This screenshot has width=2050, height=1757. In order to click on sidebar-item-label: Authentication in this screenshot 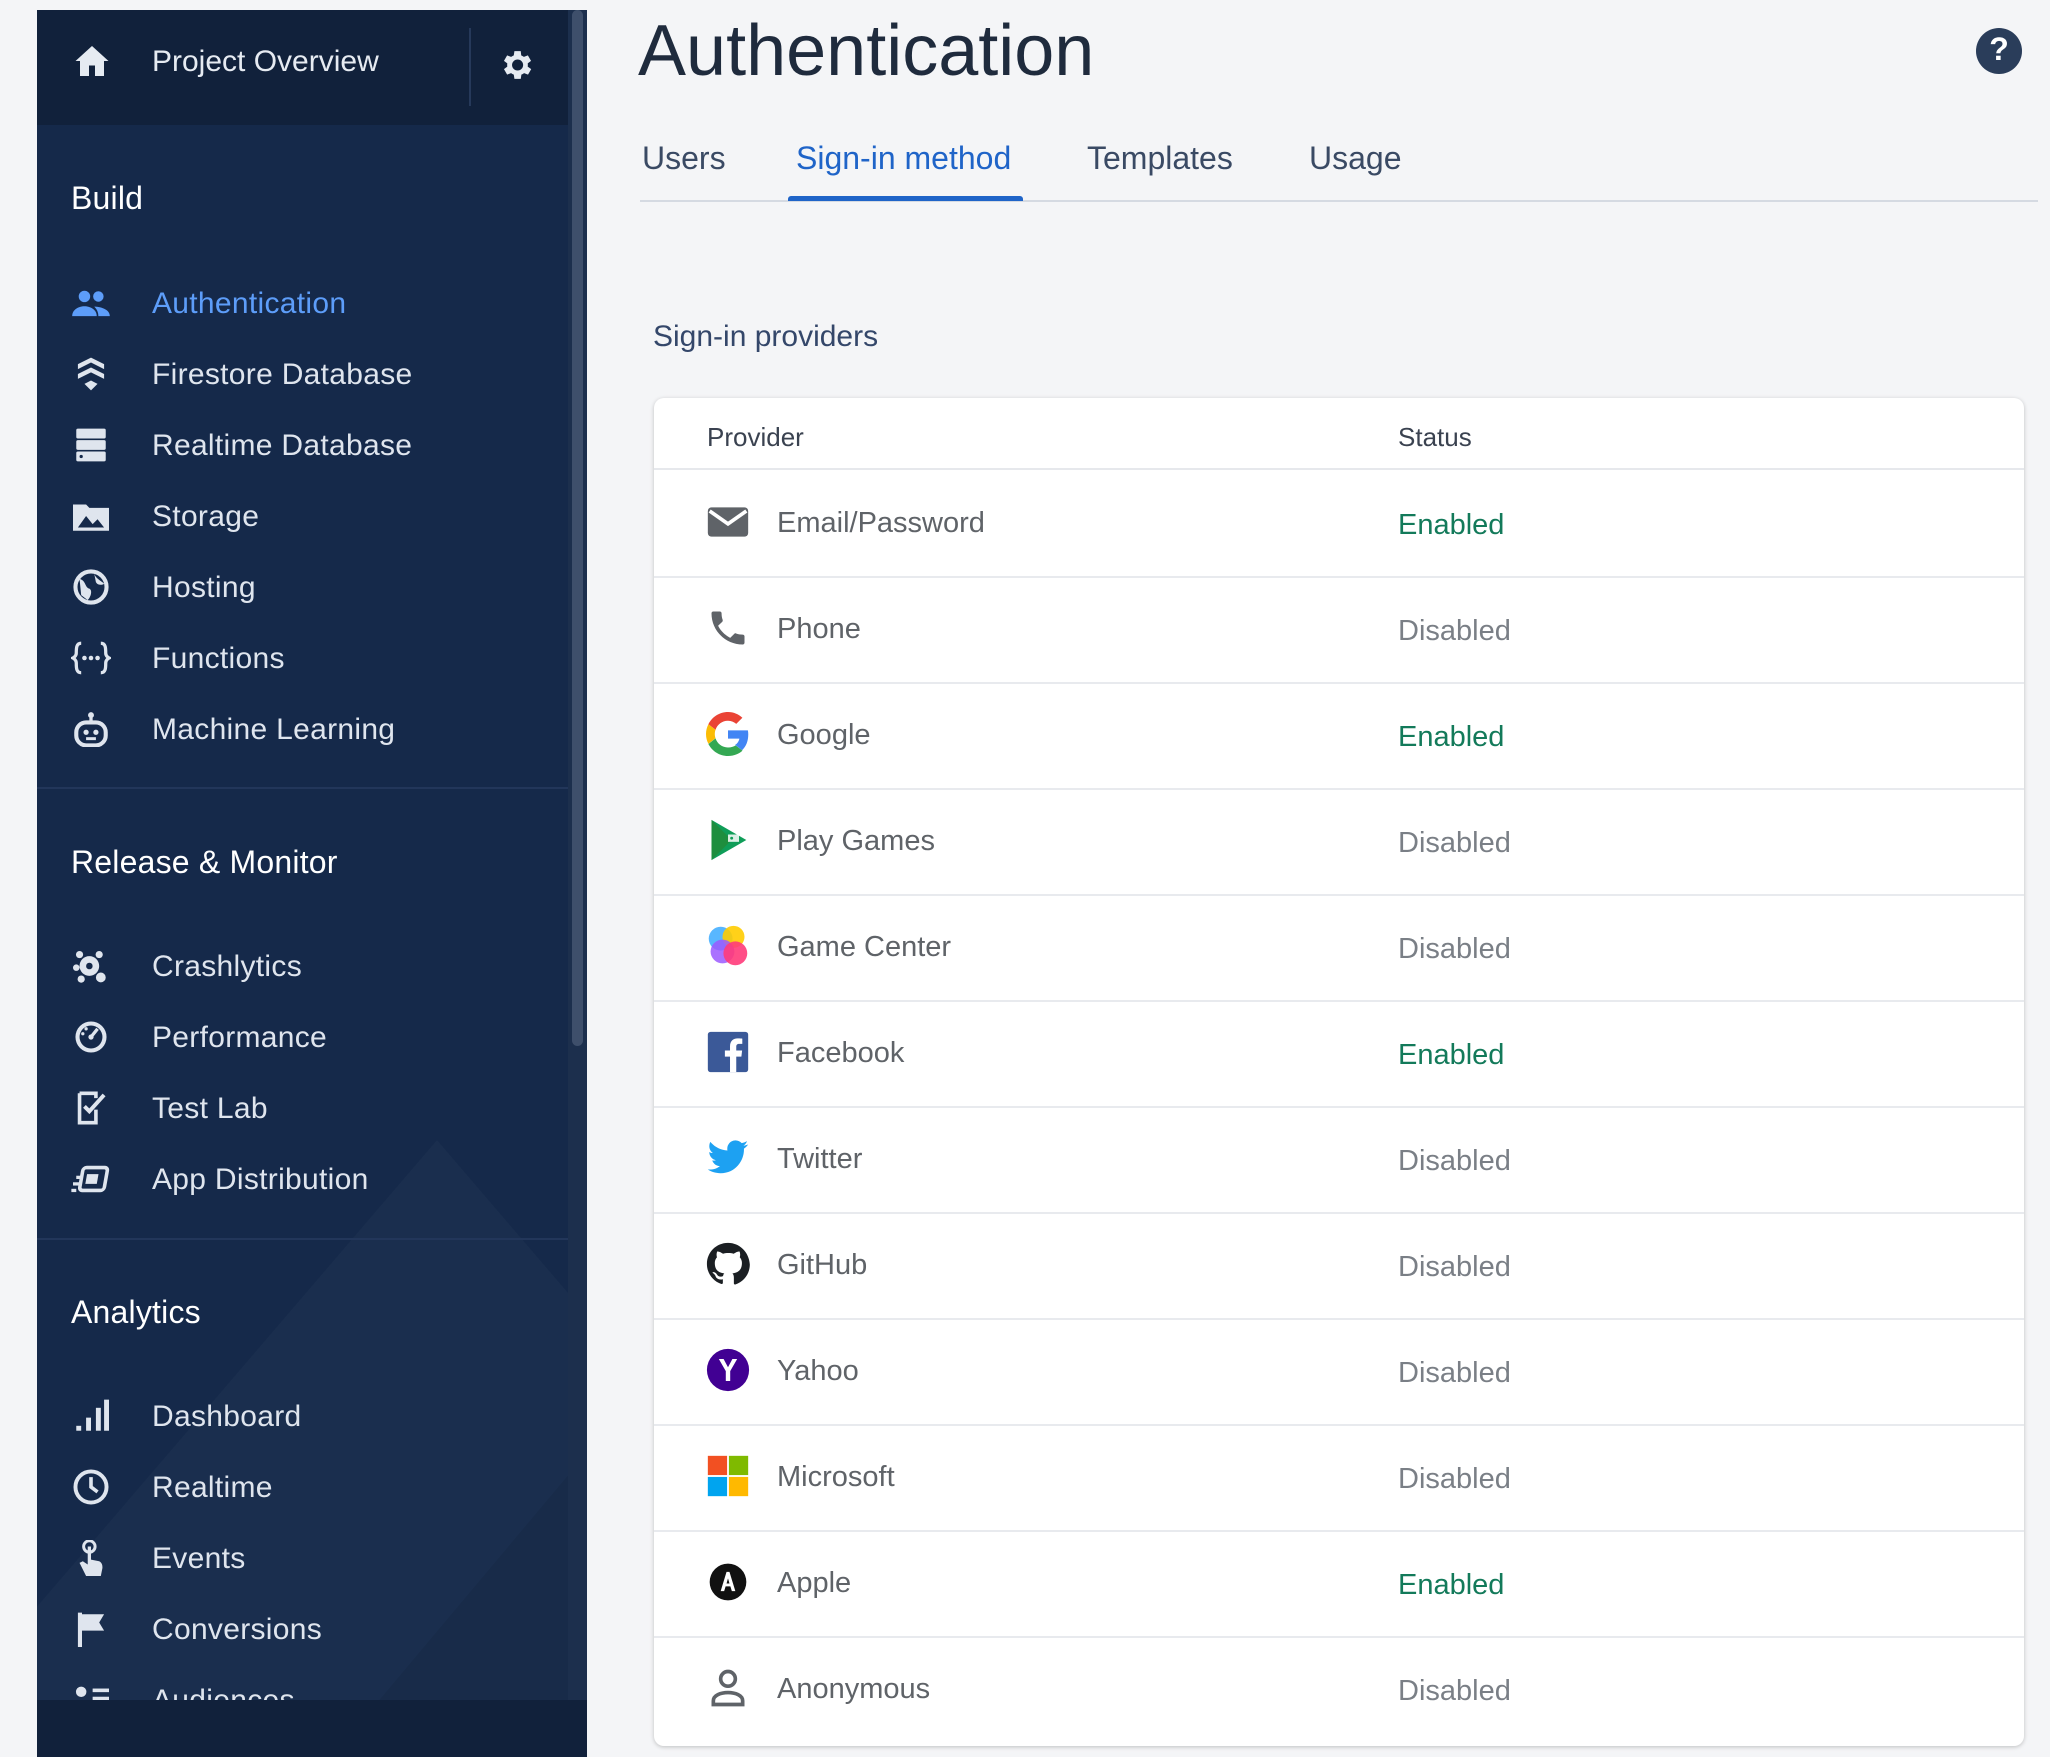, I will do `click(249, 303)`.